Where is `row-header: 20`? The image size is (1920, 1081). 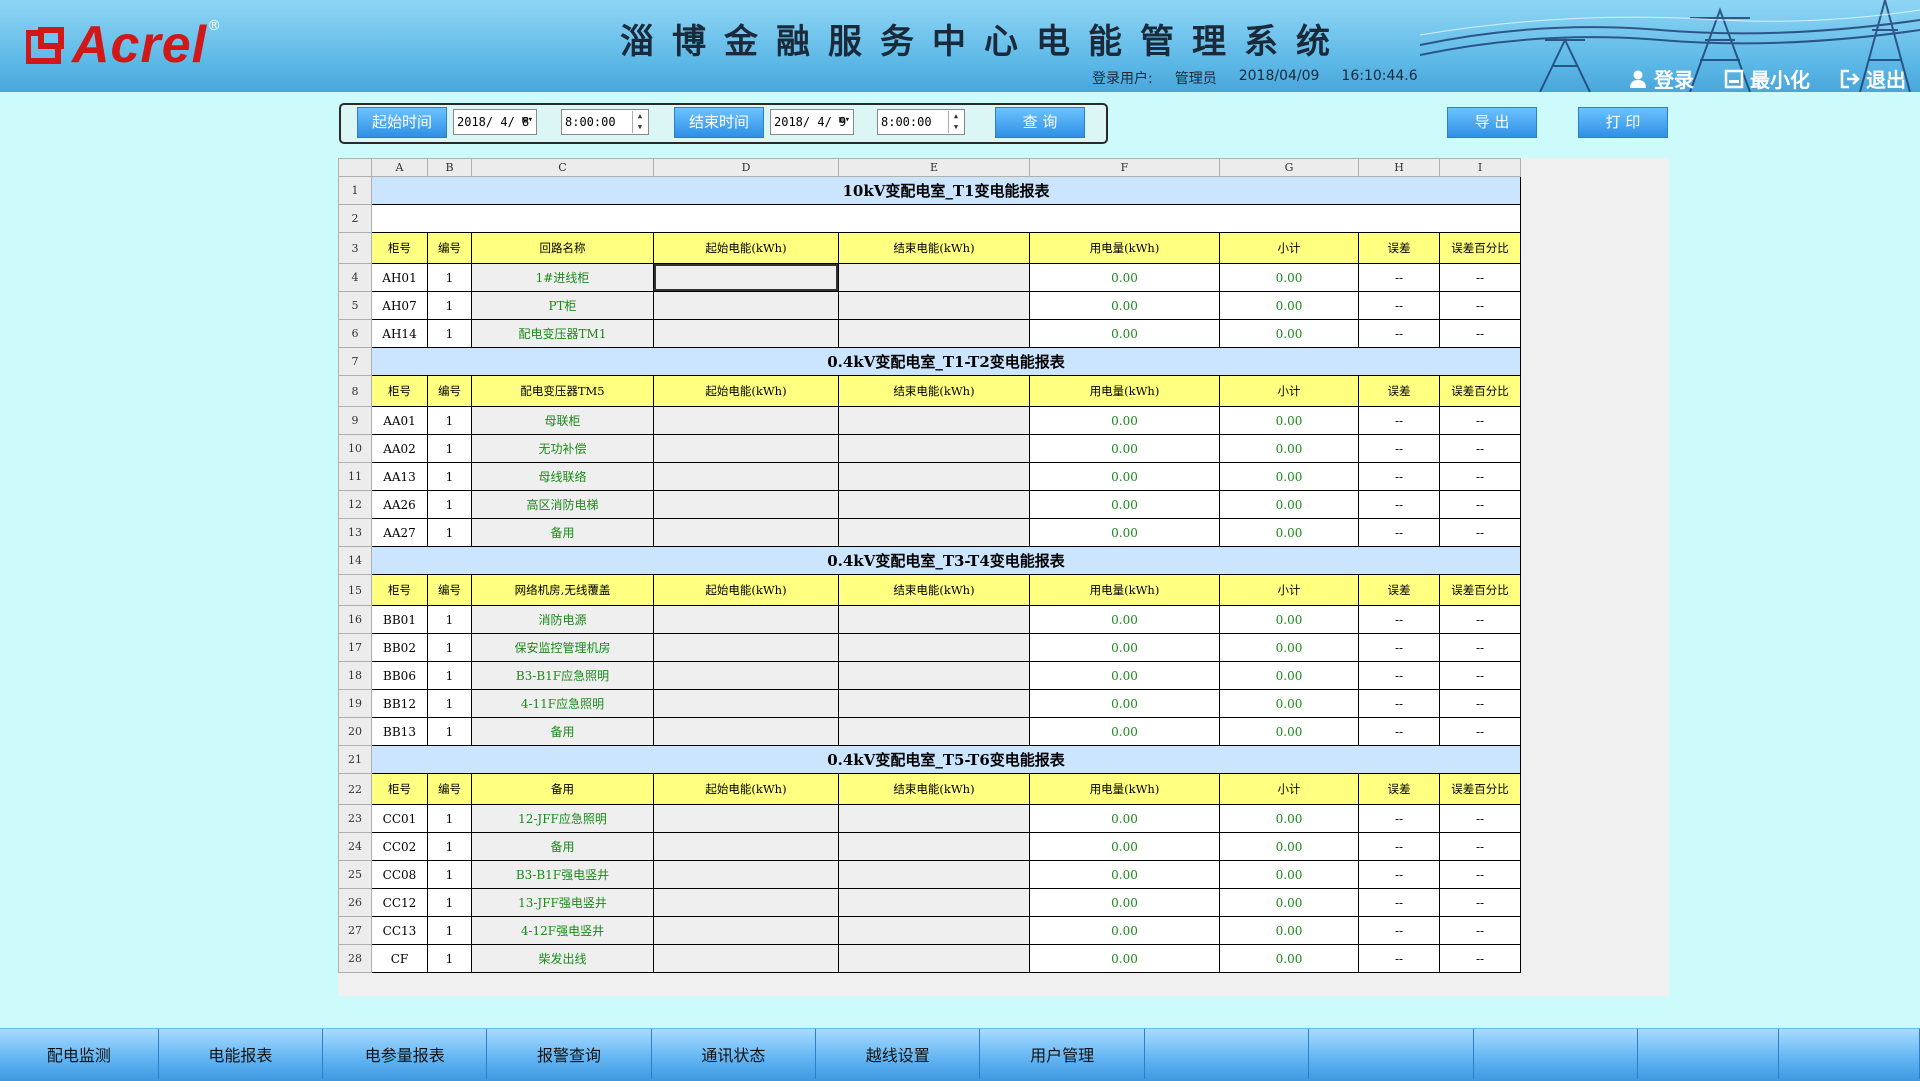 row-header: 20 is located at coordinates (355, 732).